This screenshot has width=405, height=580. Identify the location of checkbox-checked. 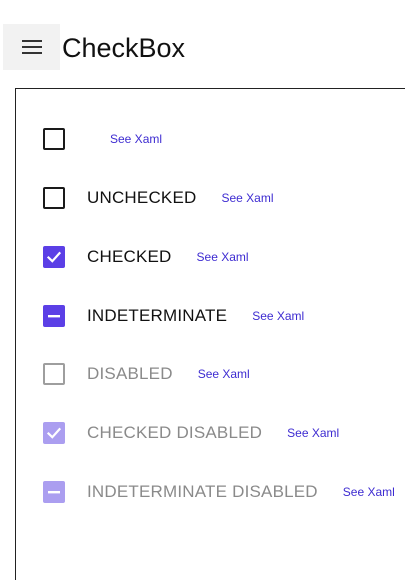
(54, 257).